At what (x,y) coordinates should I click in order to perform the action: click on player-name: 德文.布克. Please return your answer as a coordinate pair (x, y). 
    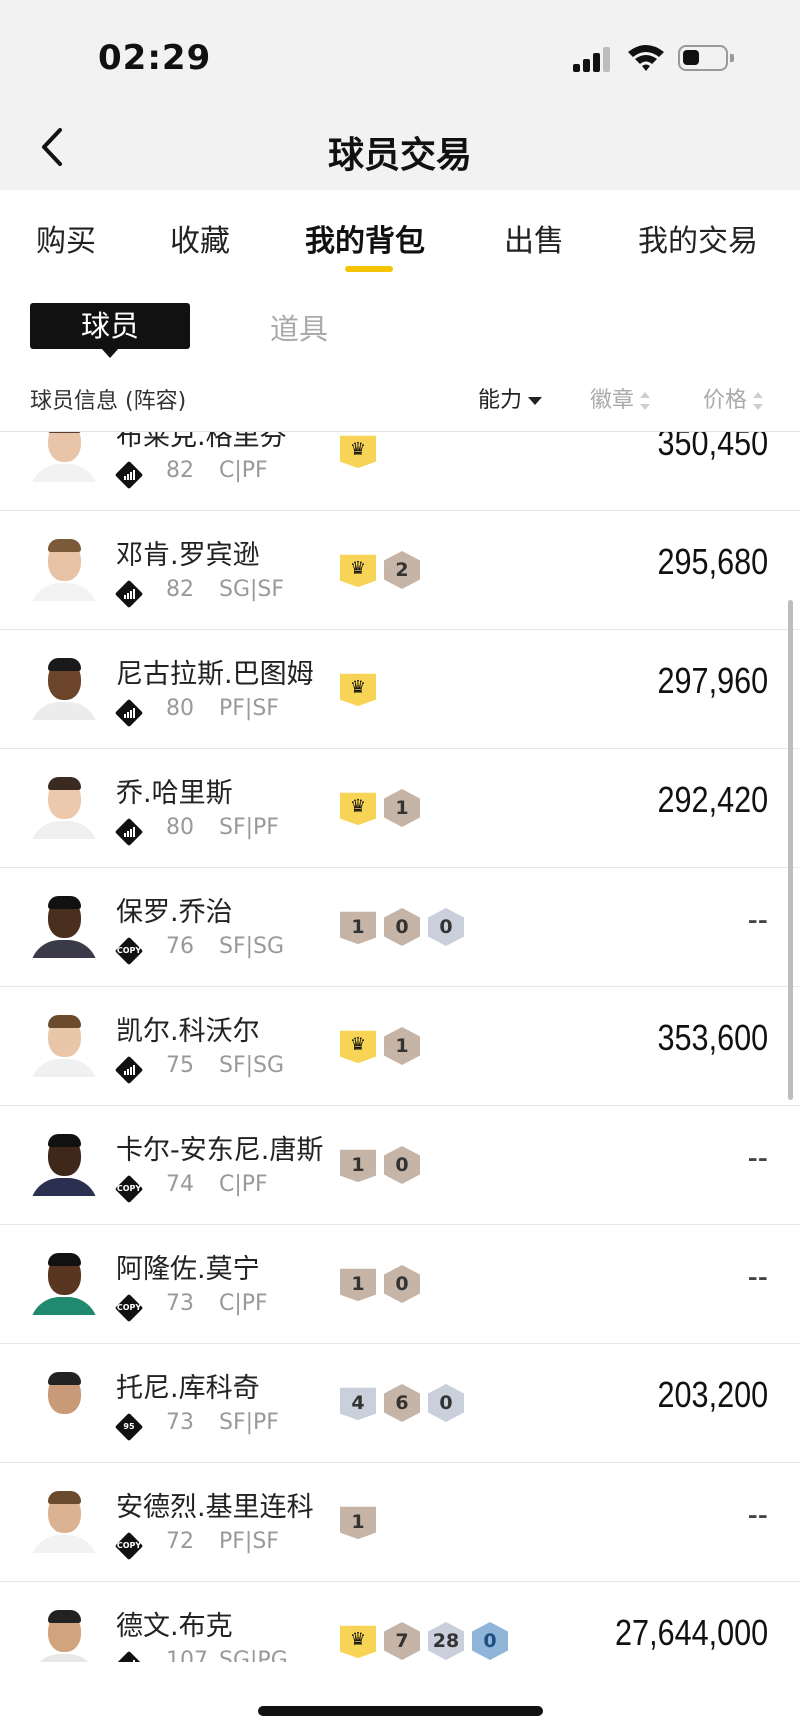
    Looking at the image, I should click on (174, 1626).